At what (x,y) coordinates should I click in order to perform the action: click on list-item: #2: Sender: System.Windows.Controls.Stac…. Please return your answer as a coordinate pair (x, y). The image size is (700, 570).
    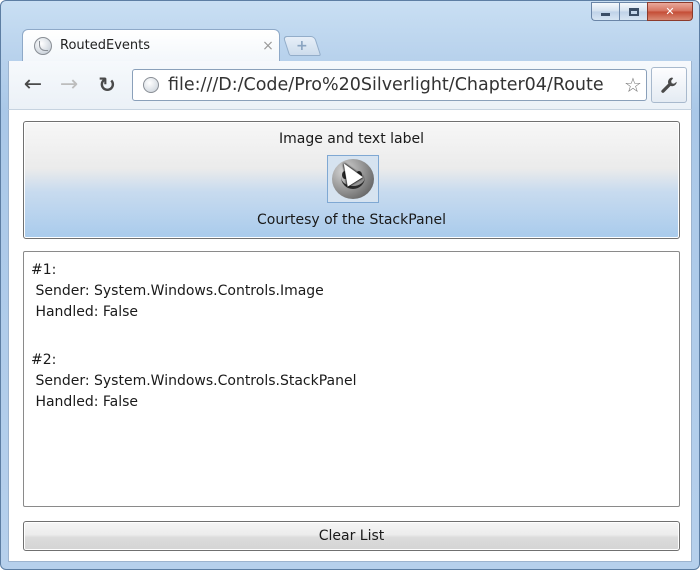
    Looking at the image, I should click on (355, 381).